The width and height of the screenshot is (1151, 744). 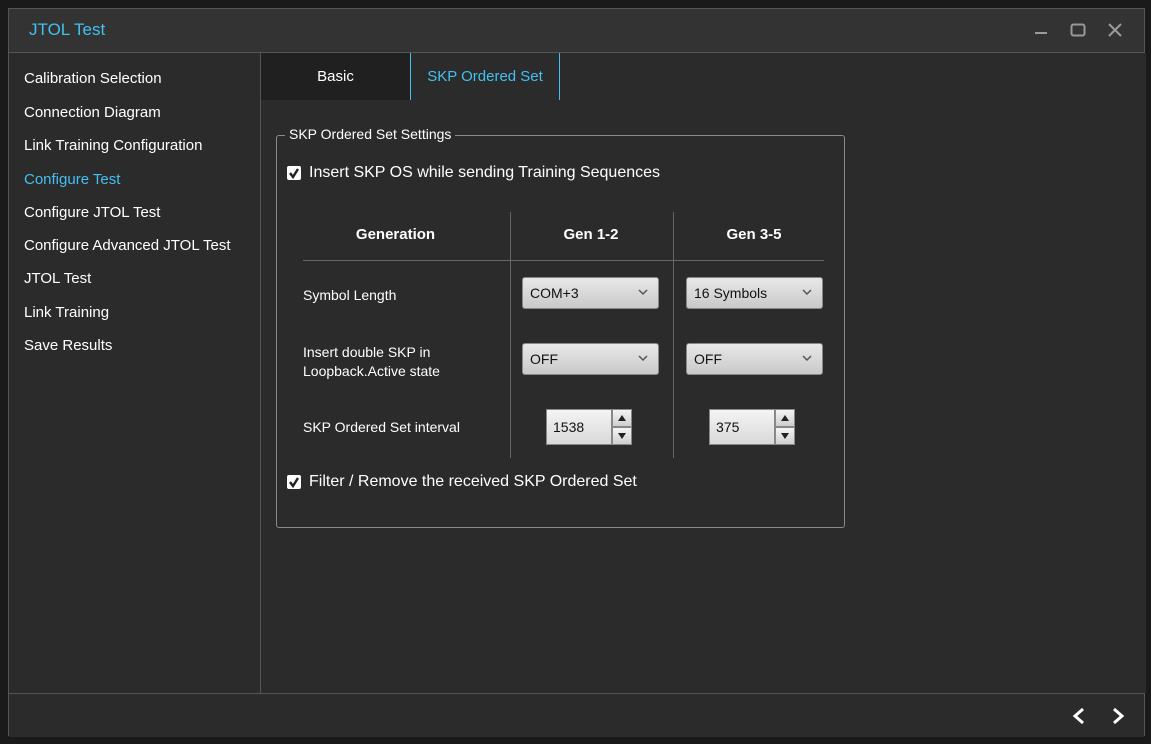 I want to click on stepper-value: 375, so click(x=742, y=427).